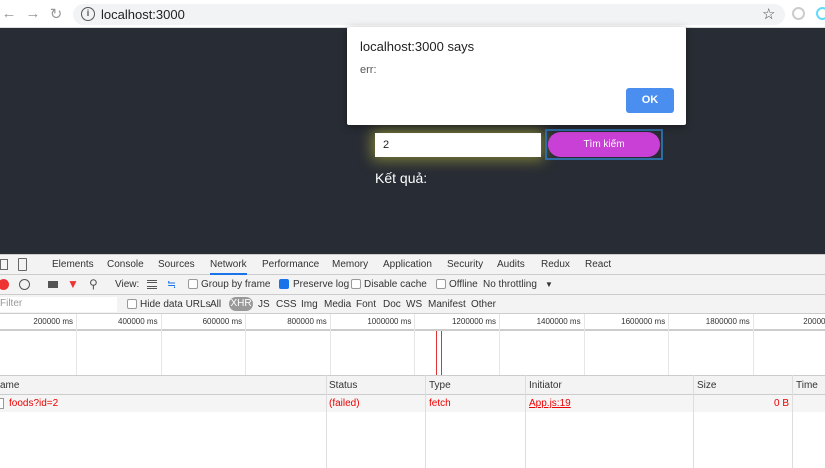 This screenshot has height=468, width=825. What do you see at coordinates (650, 100) in the screenshot?
I see `ok-button: OK` at bounding box center [650, 100].